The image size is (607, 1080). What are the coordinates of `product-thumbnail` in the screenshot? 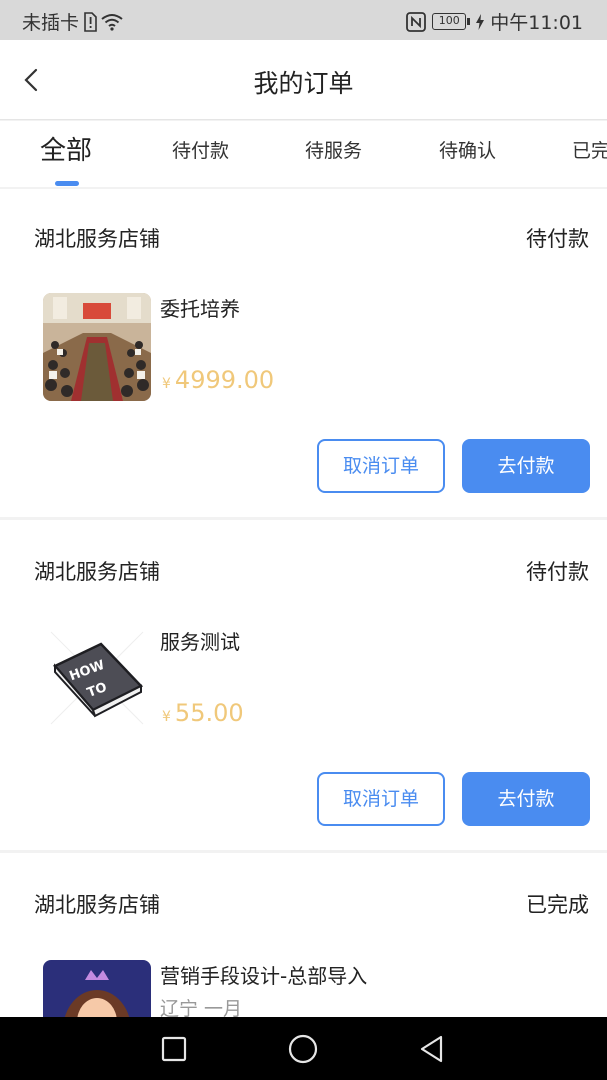 It's located at (97, 347).